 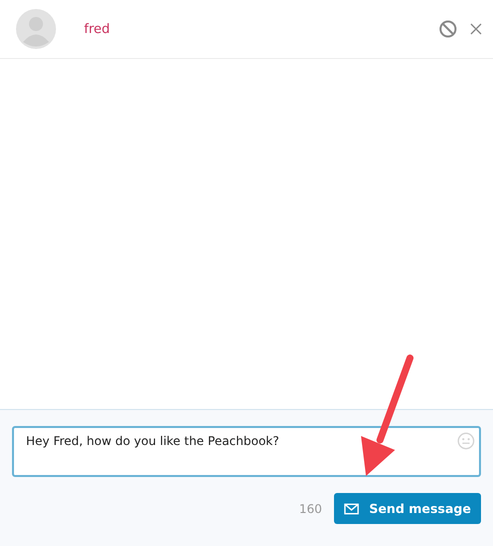 I want to click on message-field: Hey Fred, how do you like the Peachbook?, so click(x=246, y=451).